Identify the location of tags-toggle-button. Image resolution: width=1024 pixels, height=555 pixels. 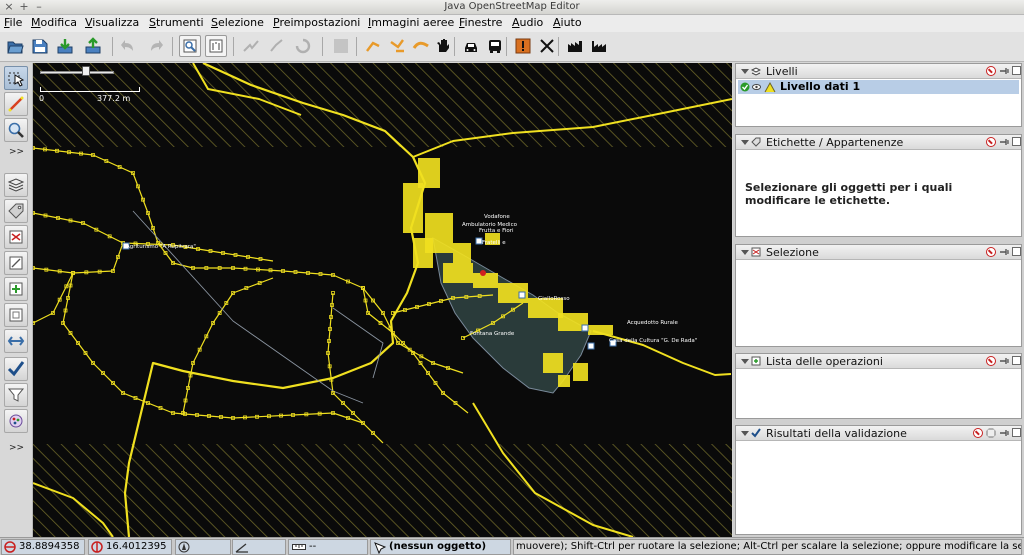
(16, 211).